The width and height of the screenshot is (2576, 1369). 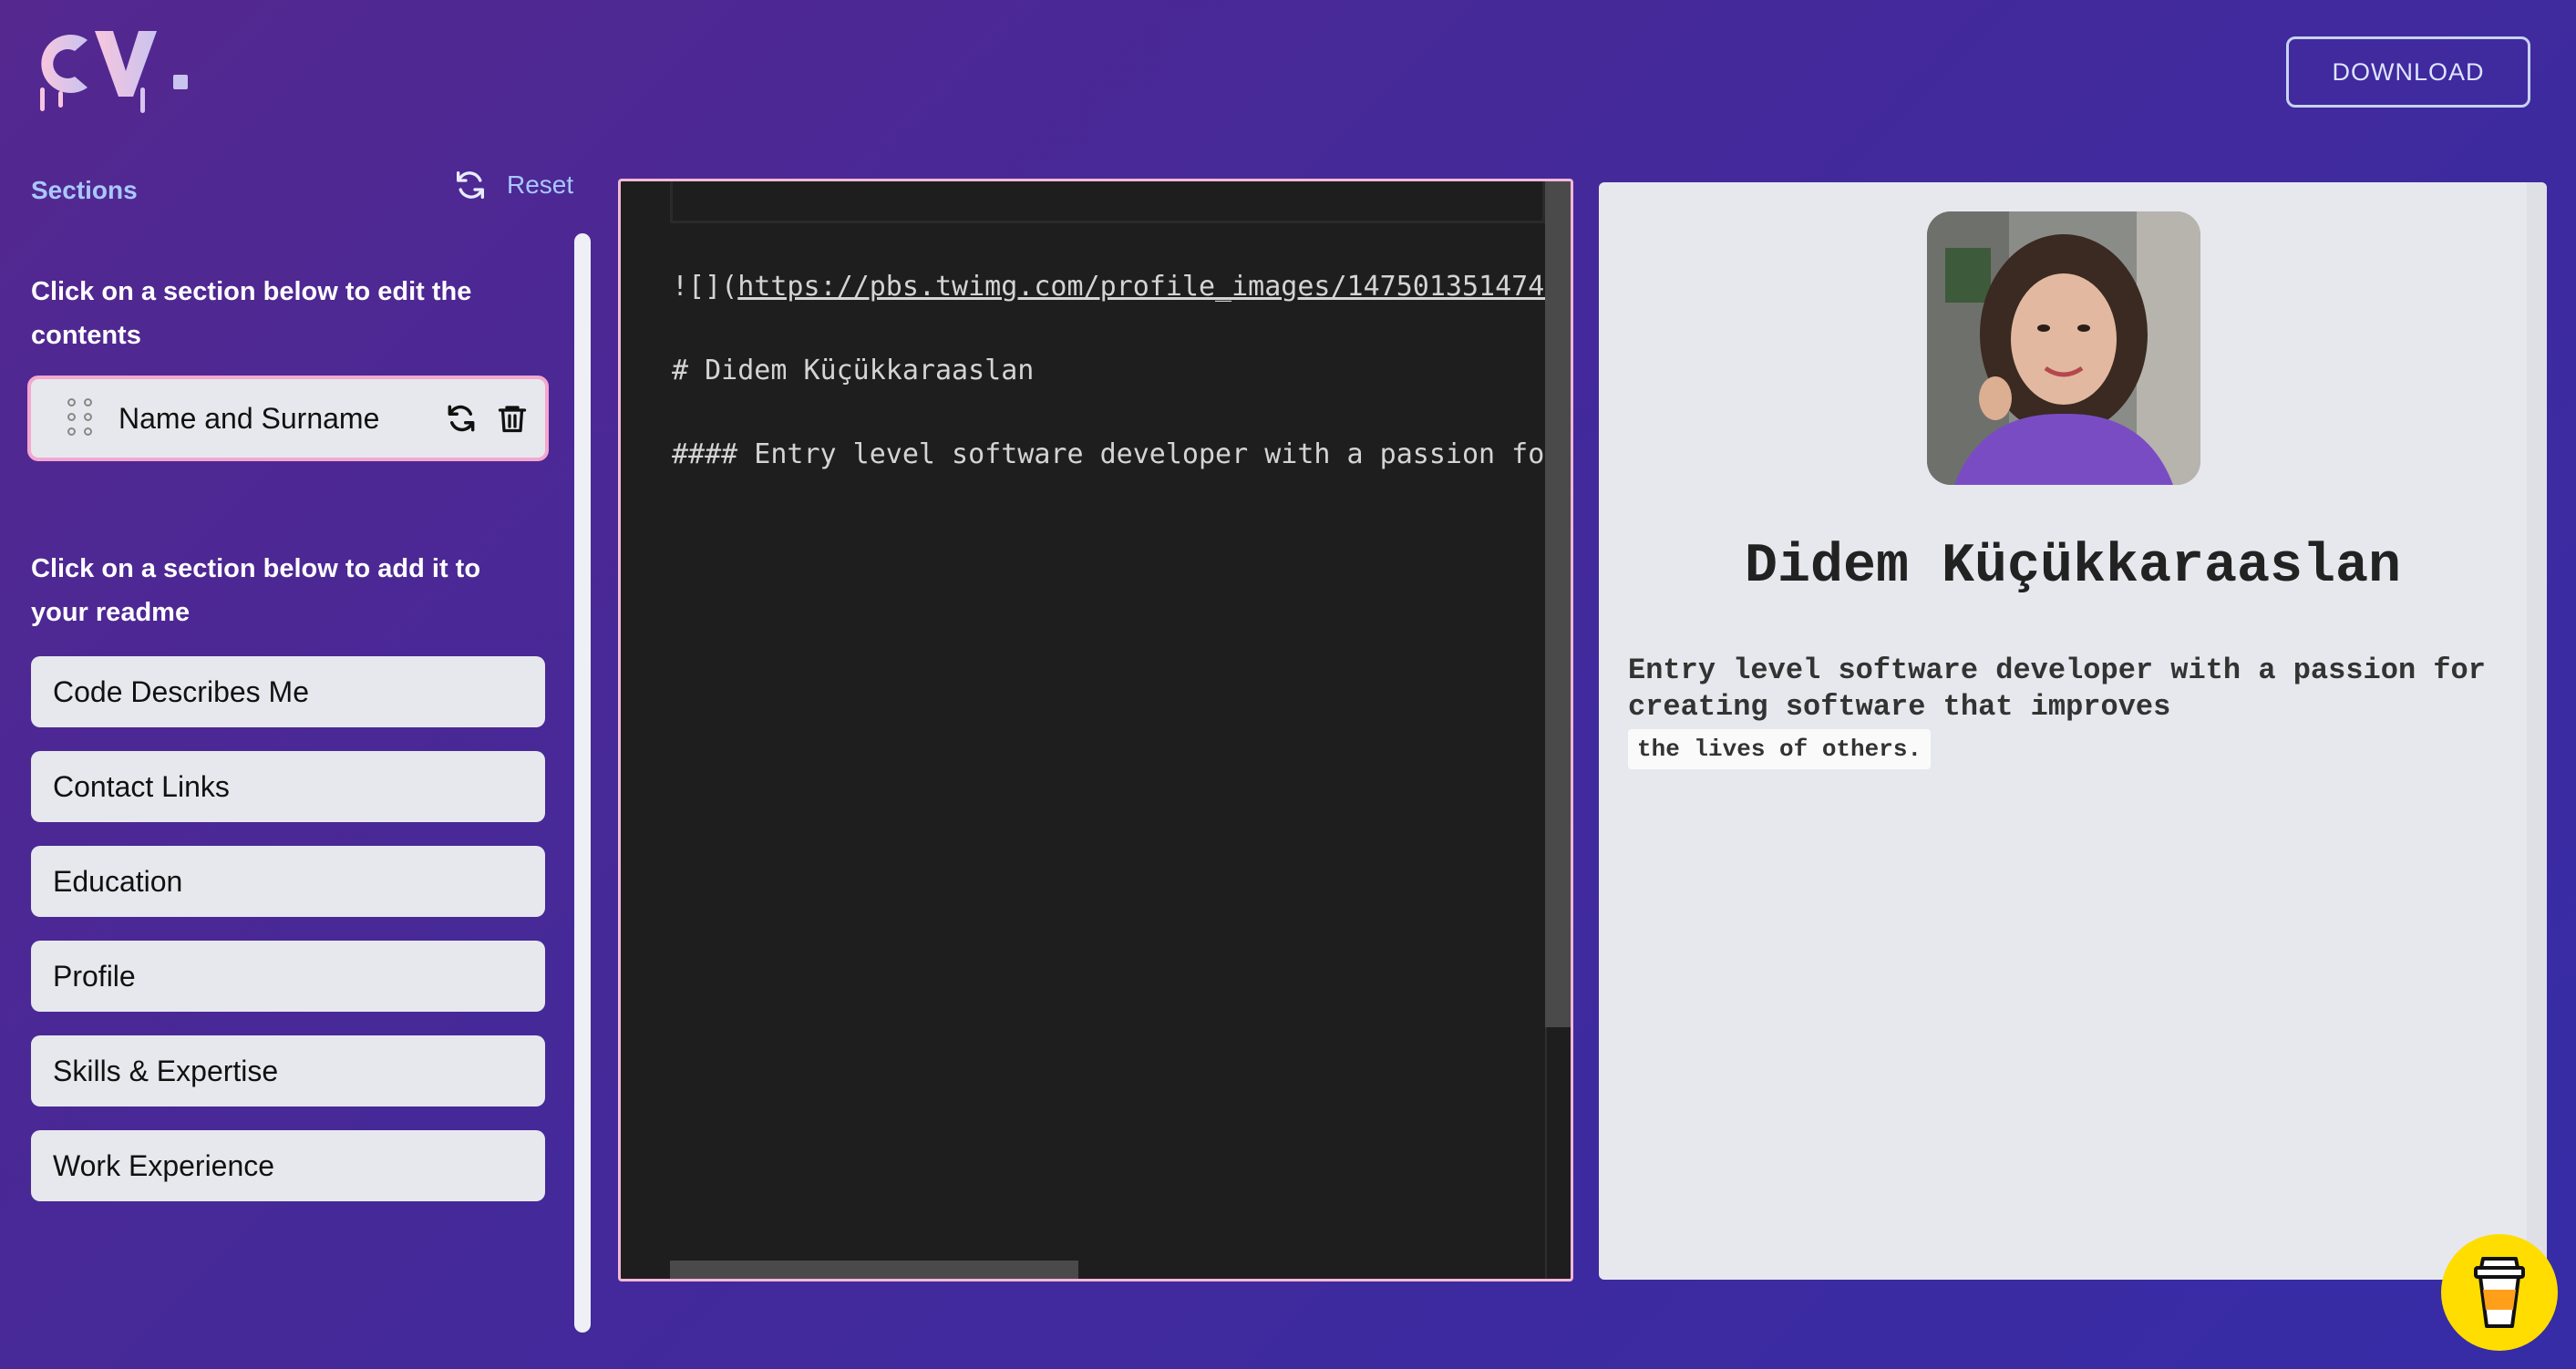 What do you see at coordinates (114, 72) in the screenshot?
I see `cv-logo-graphic` at bounding box center [114, 72].